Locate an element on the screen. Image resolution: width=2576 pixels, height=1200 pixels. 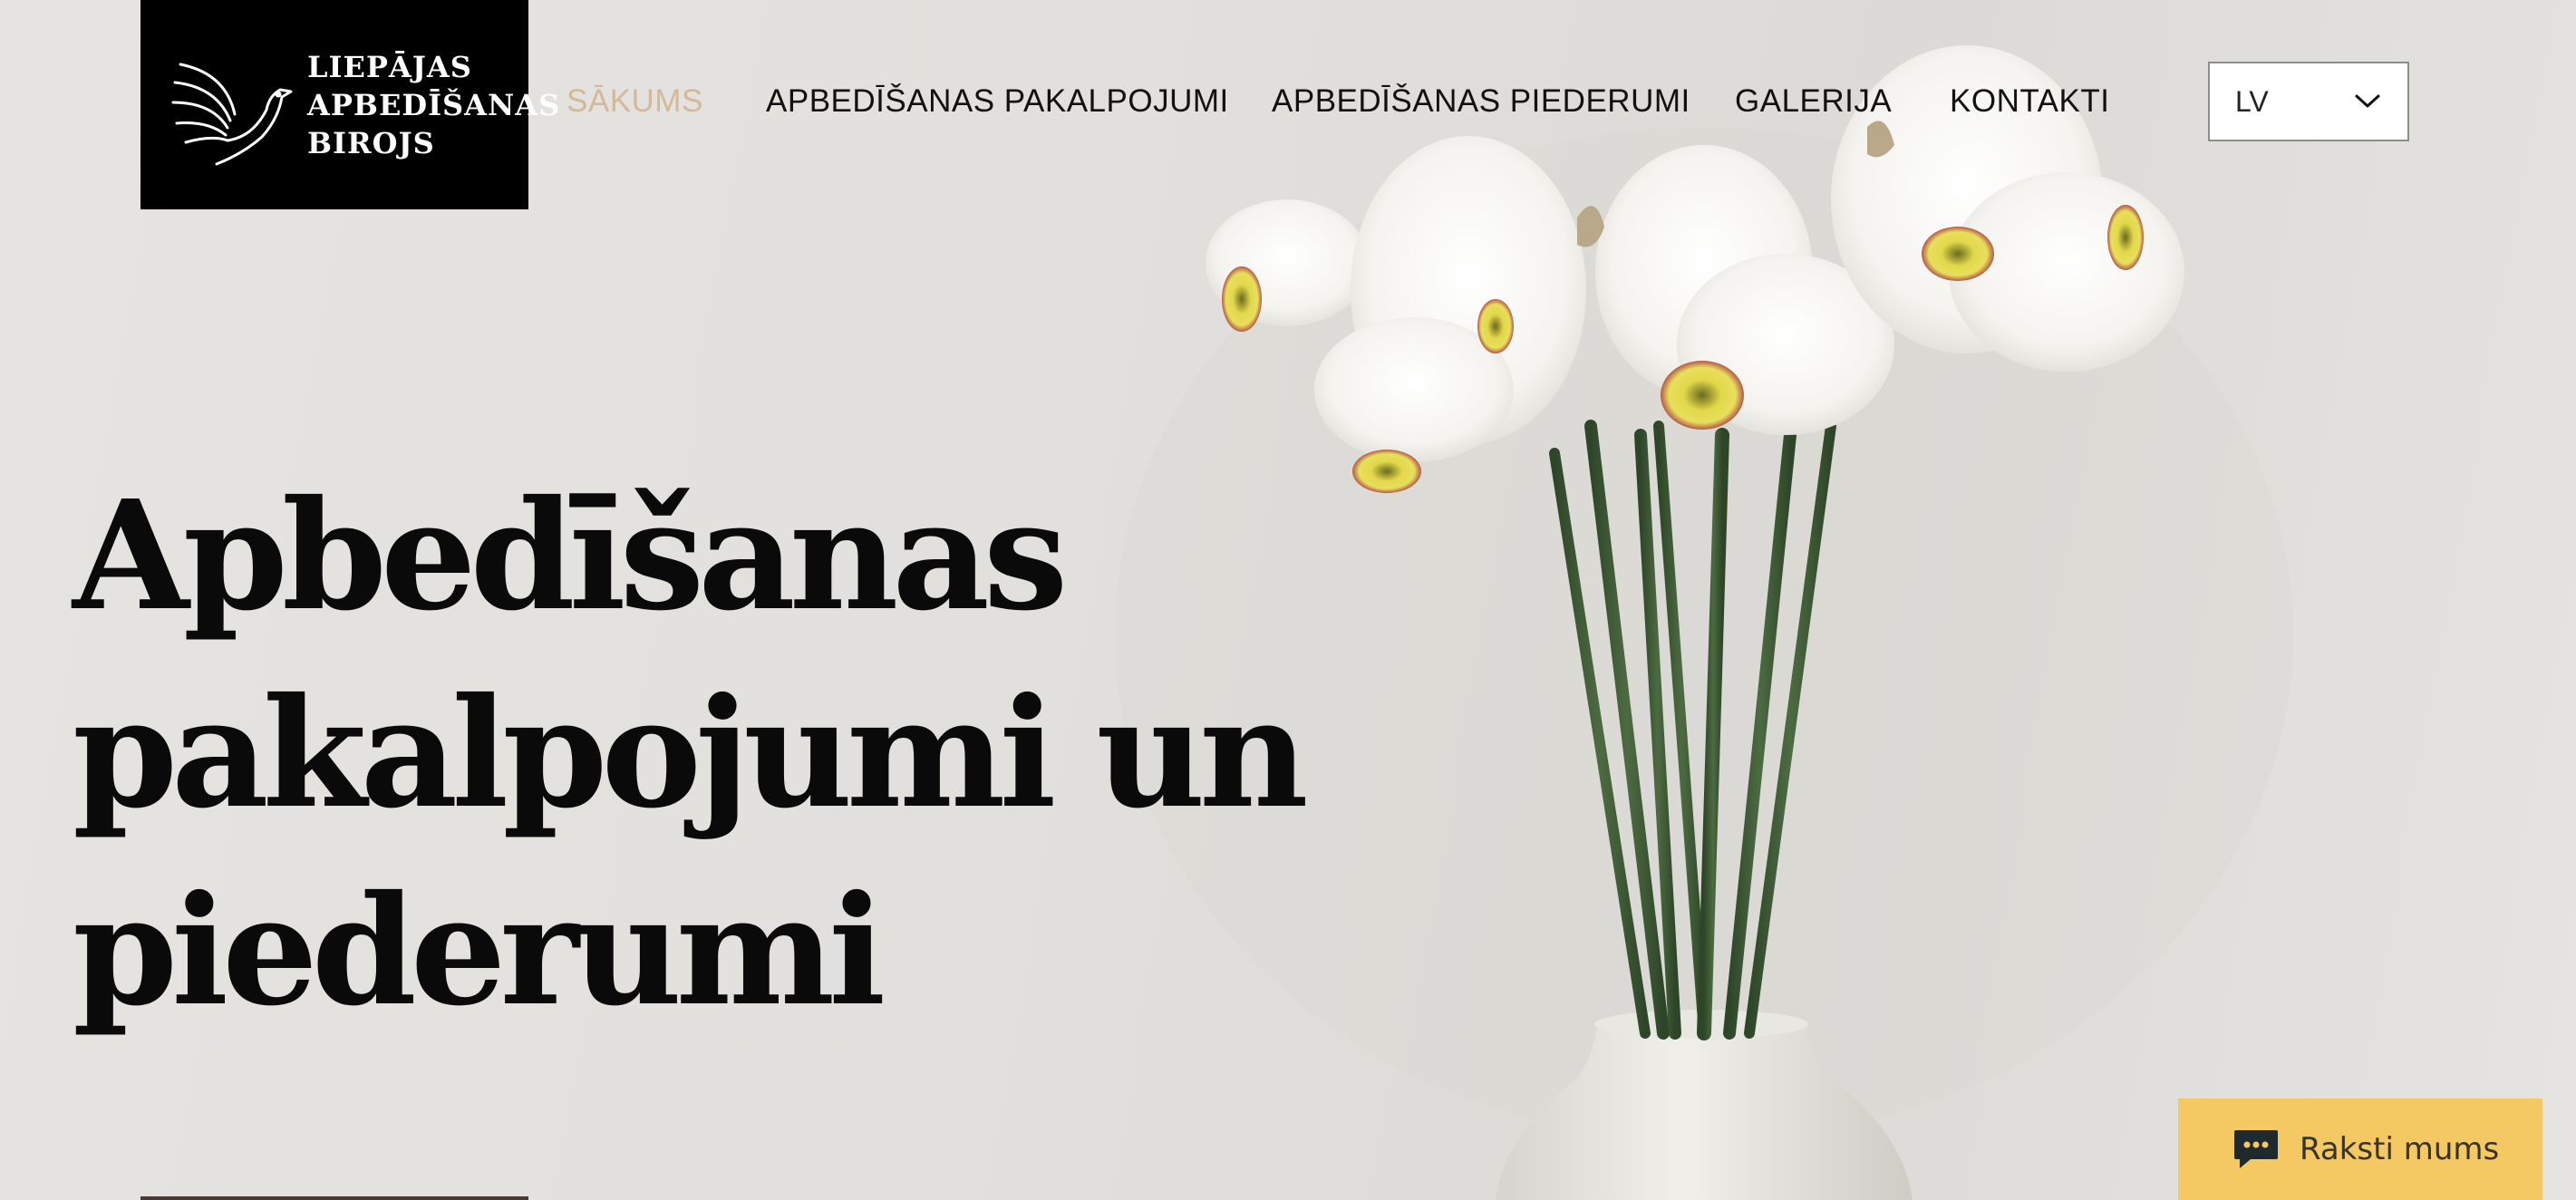
logo-line: BIROJS is located at coordinates (371, 142).